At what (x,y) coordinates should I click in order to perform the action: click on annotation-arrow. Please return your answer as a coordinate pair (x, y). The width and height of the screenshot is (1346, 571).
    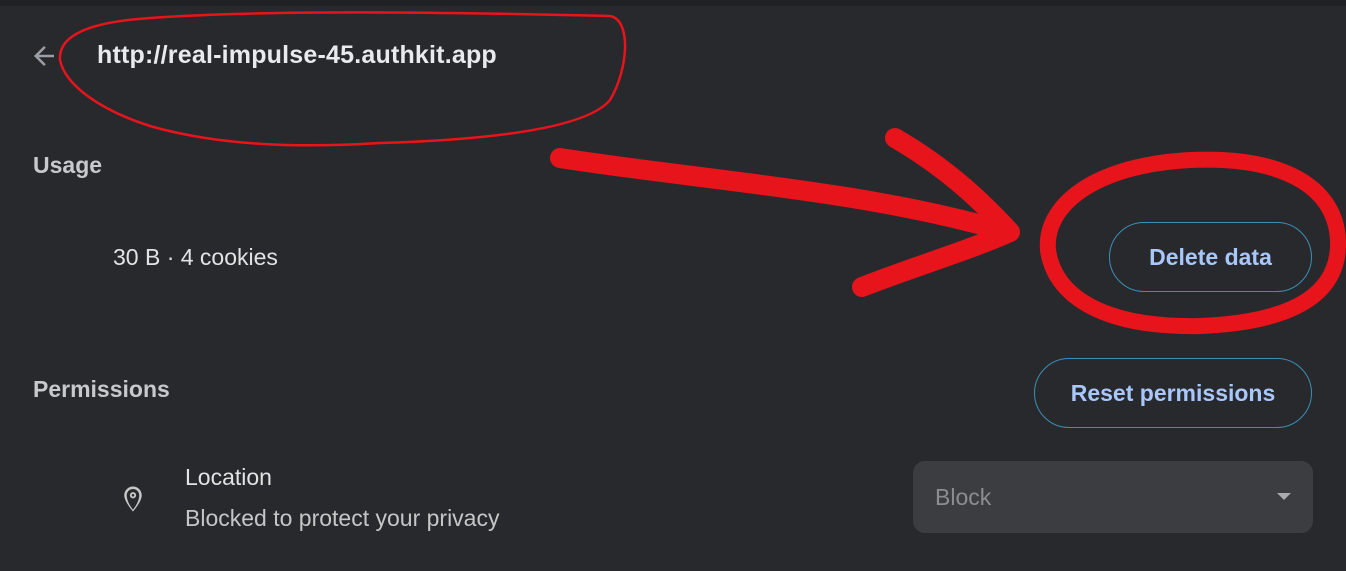
    Looking at the image, I should click on (785, 212).